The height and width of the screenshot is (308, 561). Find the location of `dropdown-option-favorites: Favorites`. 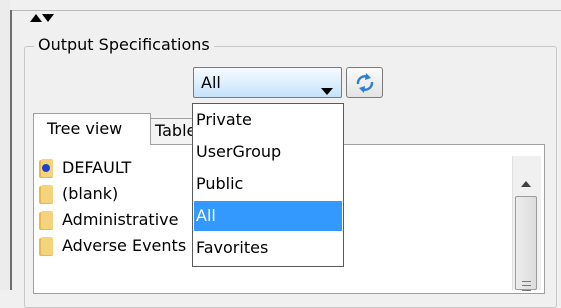

dropdown-option-favorites: Favorites is located at coordinates (268, 248).